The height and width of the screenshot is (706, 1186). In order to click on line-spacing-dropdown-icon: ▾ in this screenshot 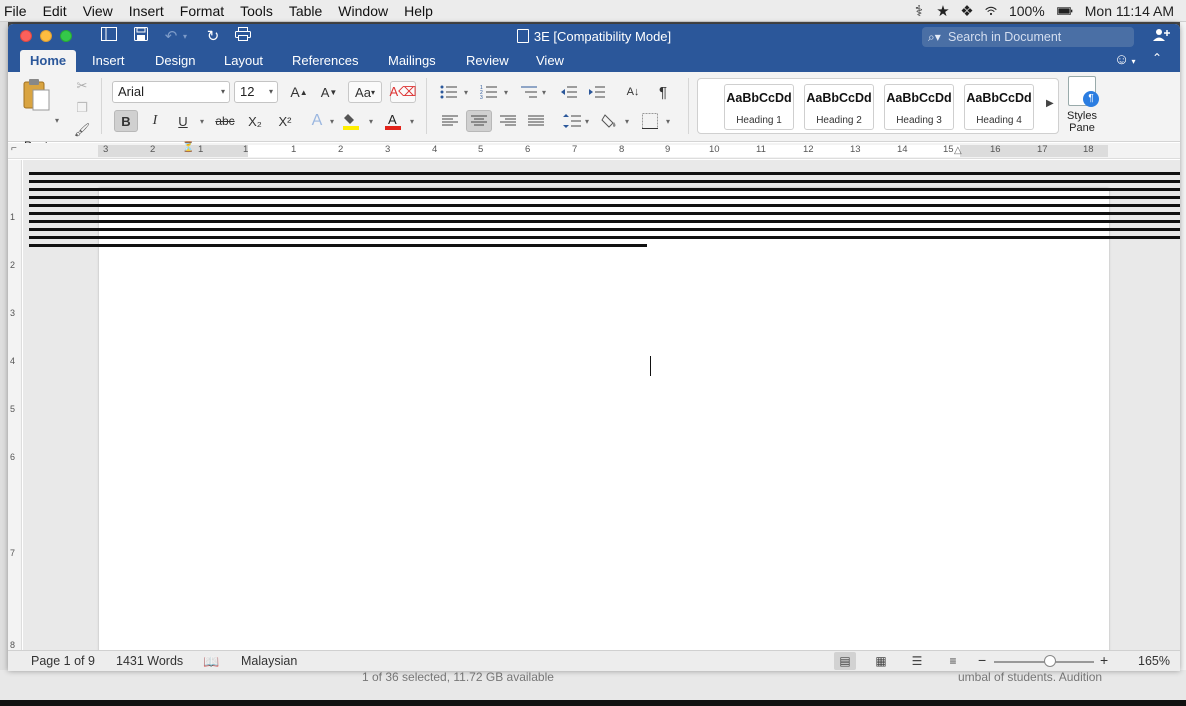, I will do `click(587, 121)`.